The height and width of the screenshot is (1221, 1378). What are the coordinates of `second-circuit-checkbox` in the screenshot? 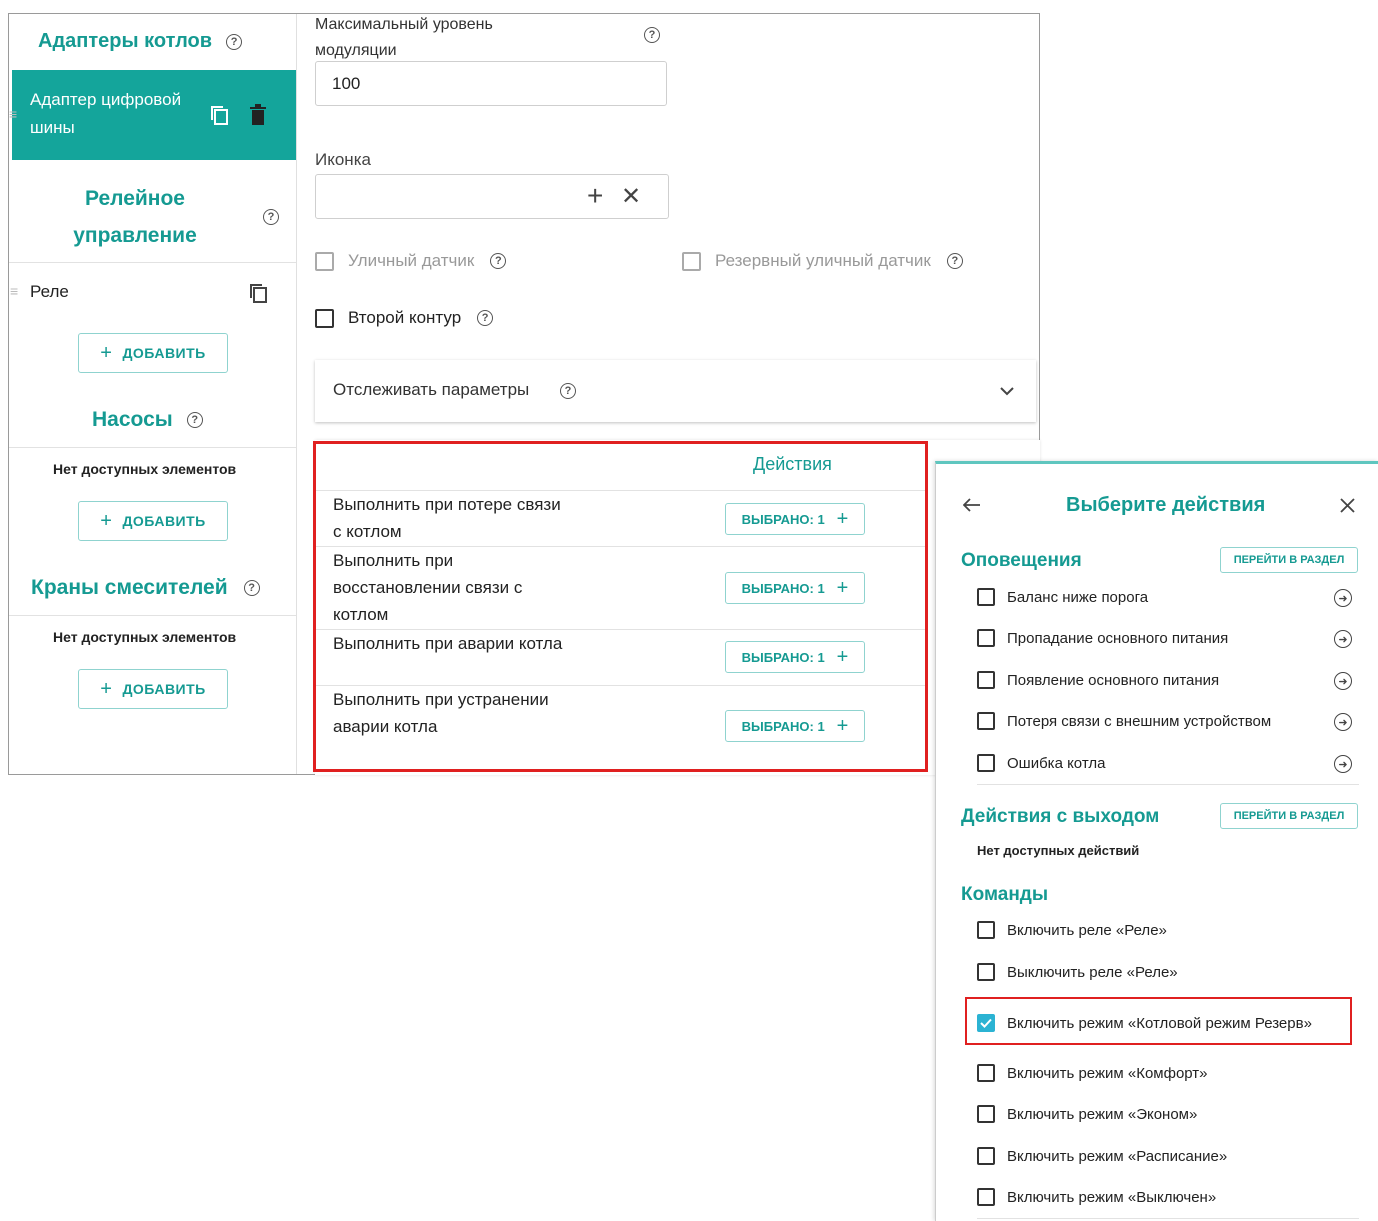 It's located at (324, 318).